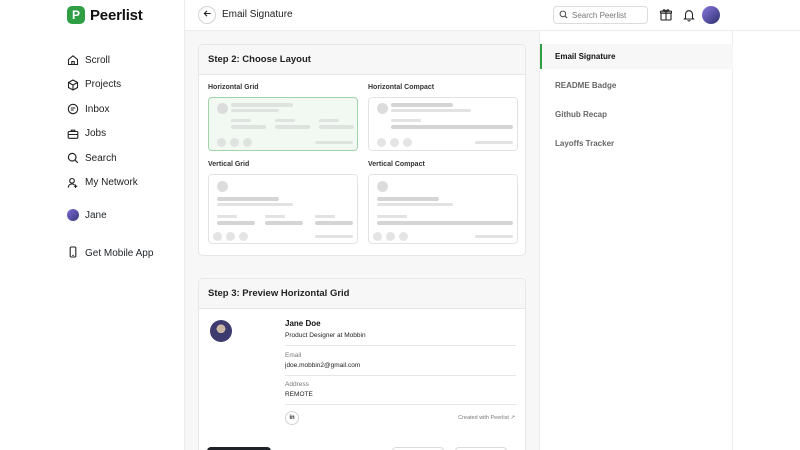  What do you see at coordinates (73, 183) in the screenshot?
I see `network-icon` at bounding box center [73, 183].